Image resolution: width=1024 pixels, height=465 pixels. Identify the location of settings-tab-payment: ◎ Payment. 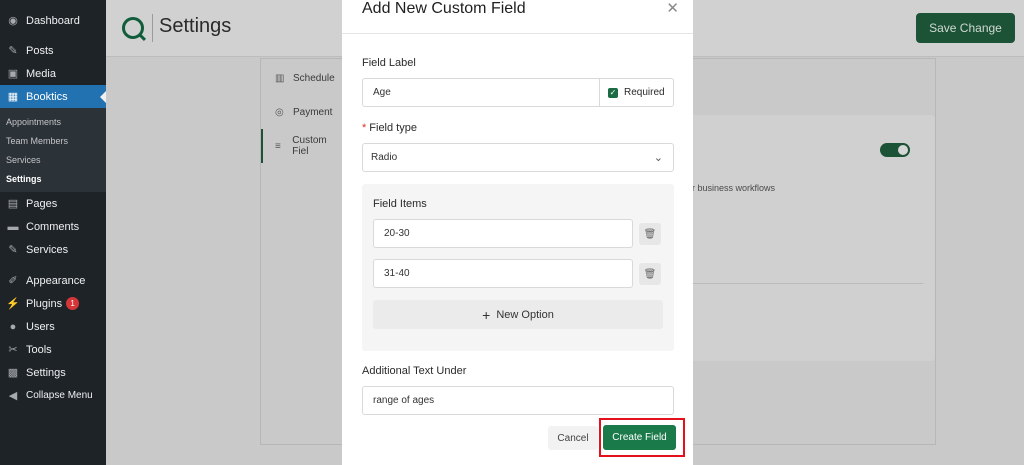
(302, 112).